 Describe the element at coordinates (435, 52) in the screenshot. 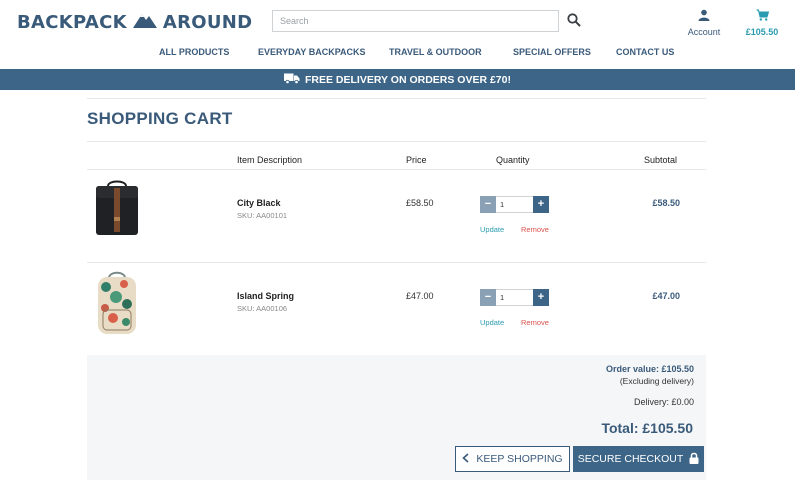

I see `nav-travel-outdoor: TRAVEL & OUTDOOR` at that location.